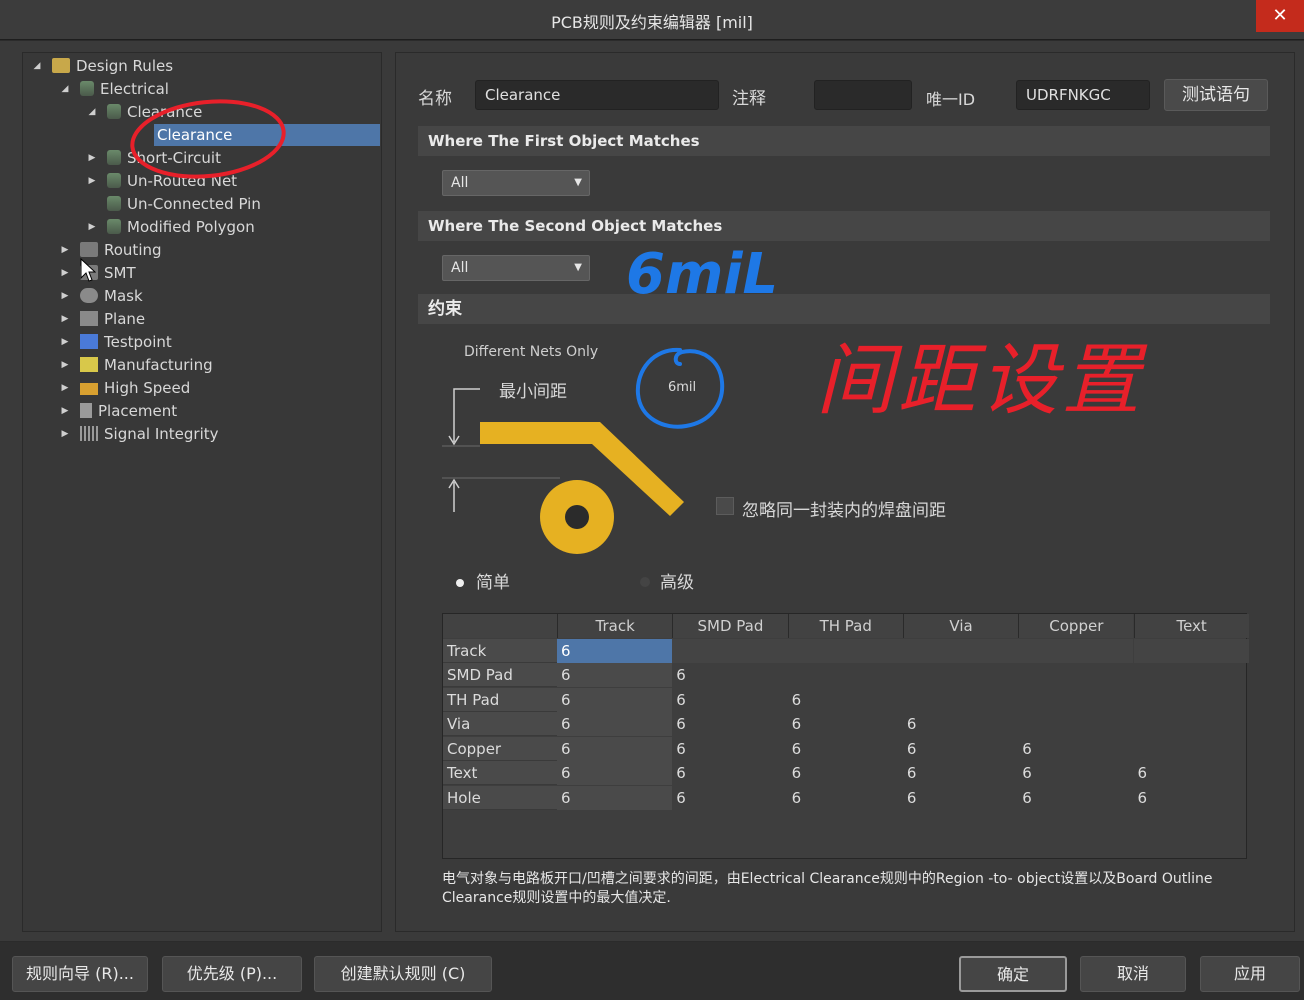  I want to click on ok-button: 确定, so click(1013, 974).